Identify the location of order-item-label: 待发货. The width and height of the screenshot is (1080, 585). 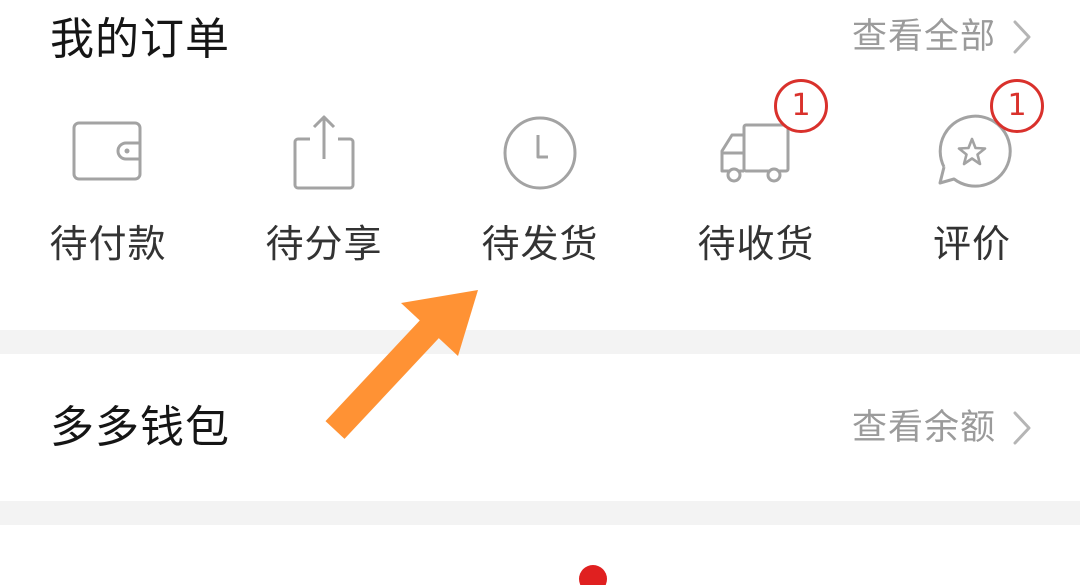
(540, 244).